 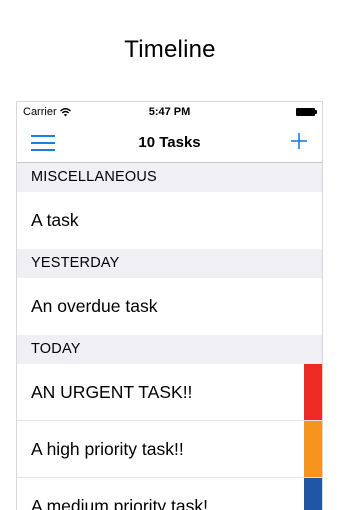 What do you see at coordinates (306, 112) in the screenshot?
I see `battery-icon` at bounding box center [306, 112].